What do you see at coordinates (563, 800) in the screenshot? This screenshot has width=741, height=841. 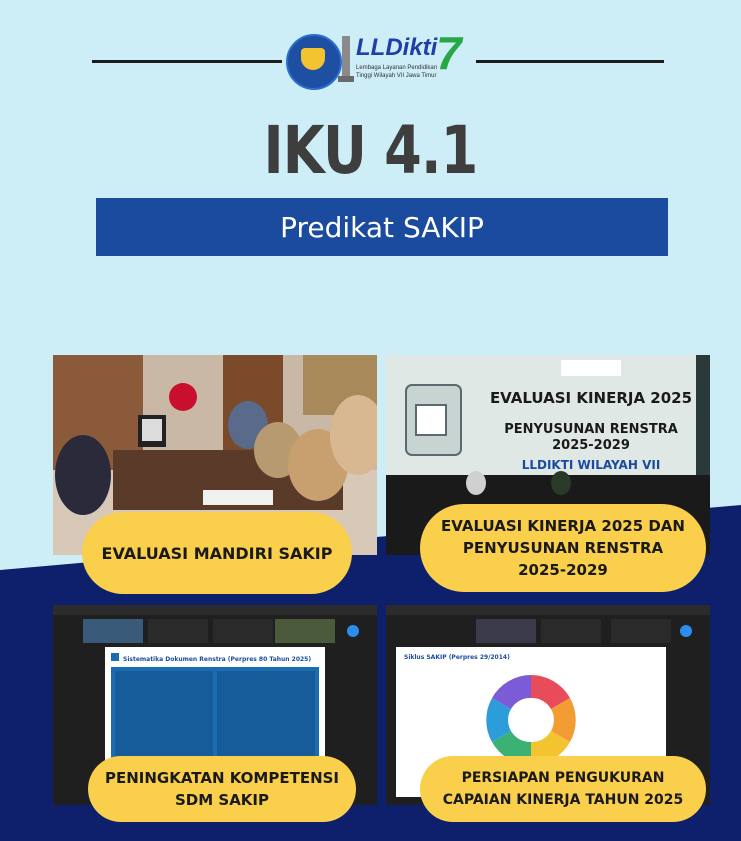 I see `label-line: CAPAIAN KINERJA TAHUN 2025` at bounding box center [563, 800].